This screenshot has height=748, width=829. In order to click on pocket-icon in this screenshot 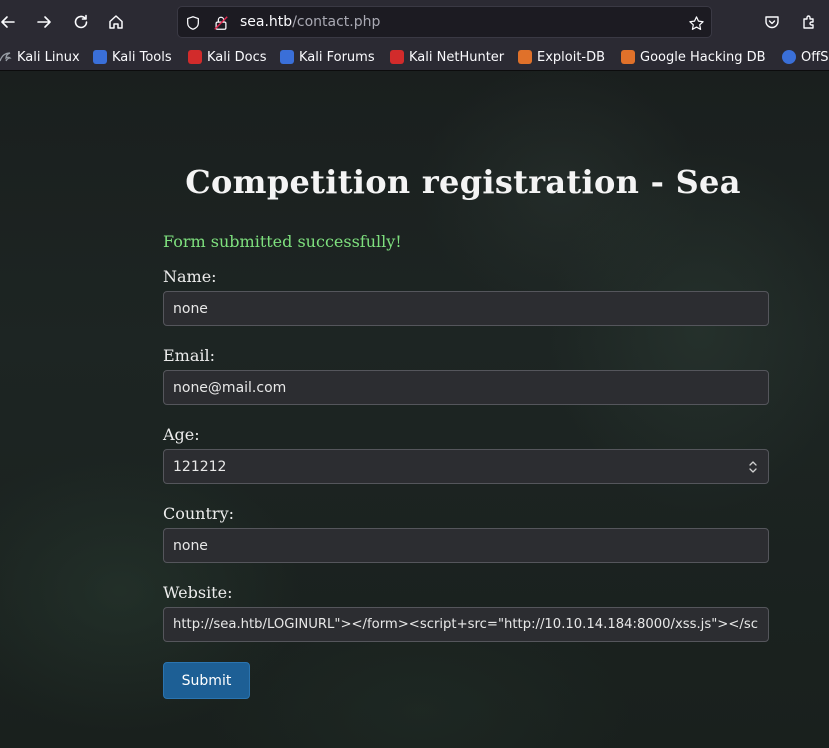, I will do `click(772, 22)`.